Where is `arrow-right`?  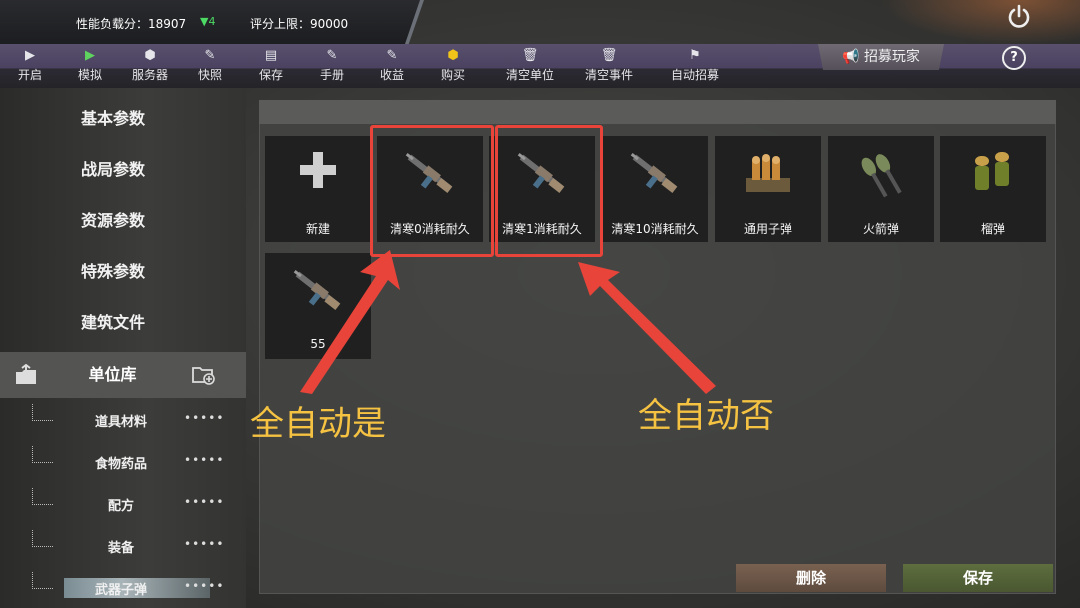 arrow-right is located at coordinates (647, 328).